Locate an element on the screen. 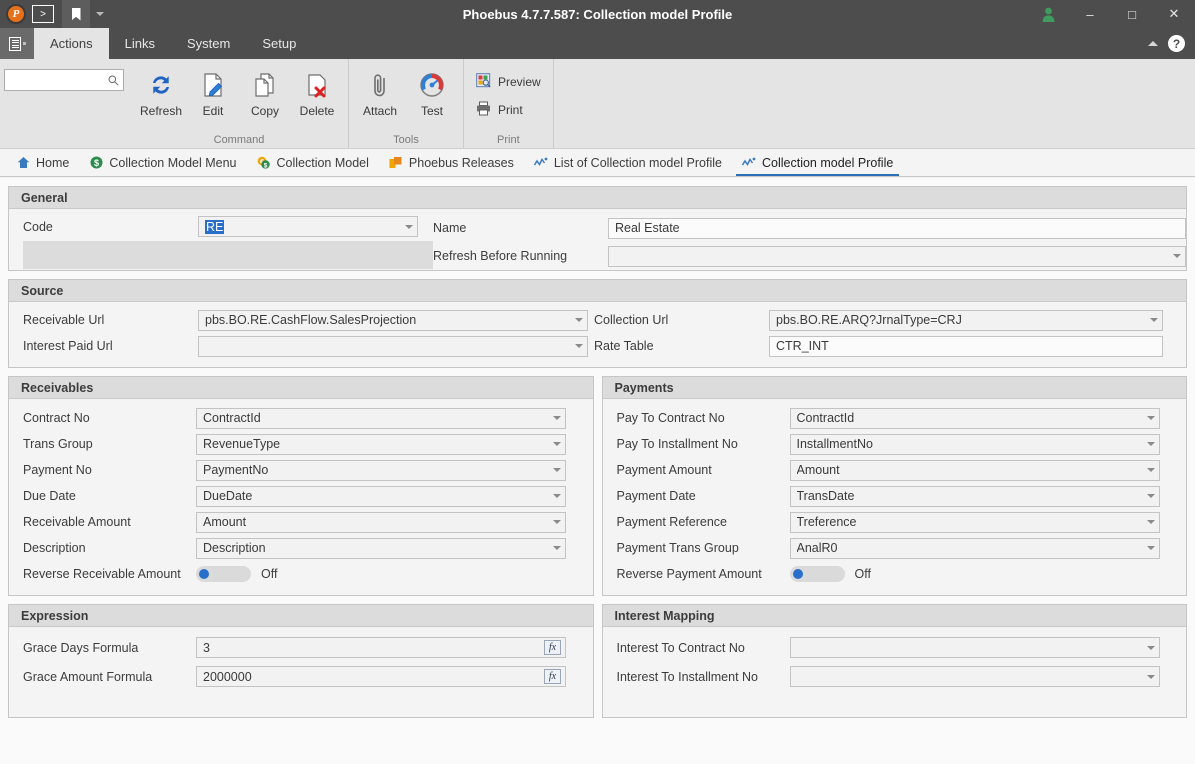 This screenshot has height=764, width=1195. rate-table-input: CTR_INT is located at coordinates (966, 346).